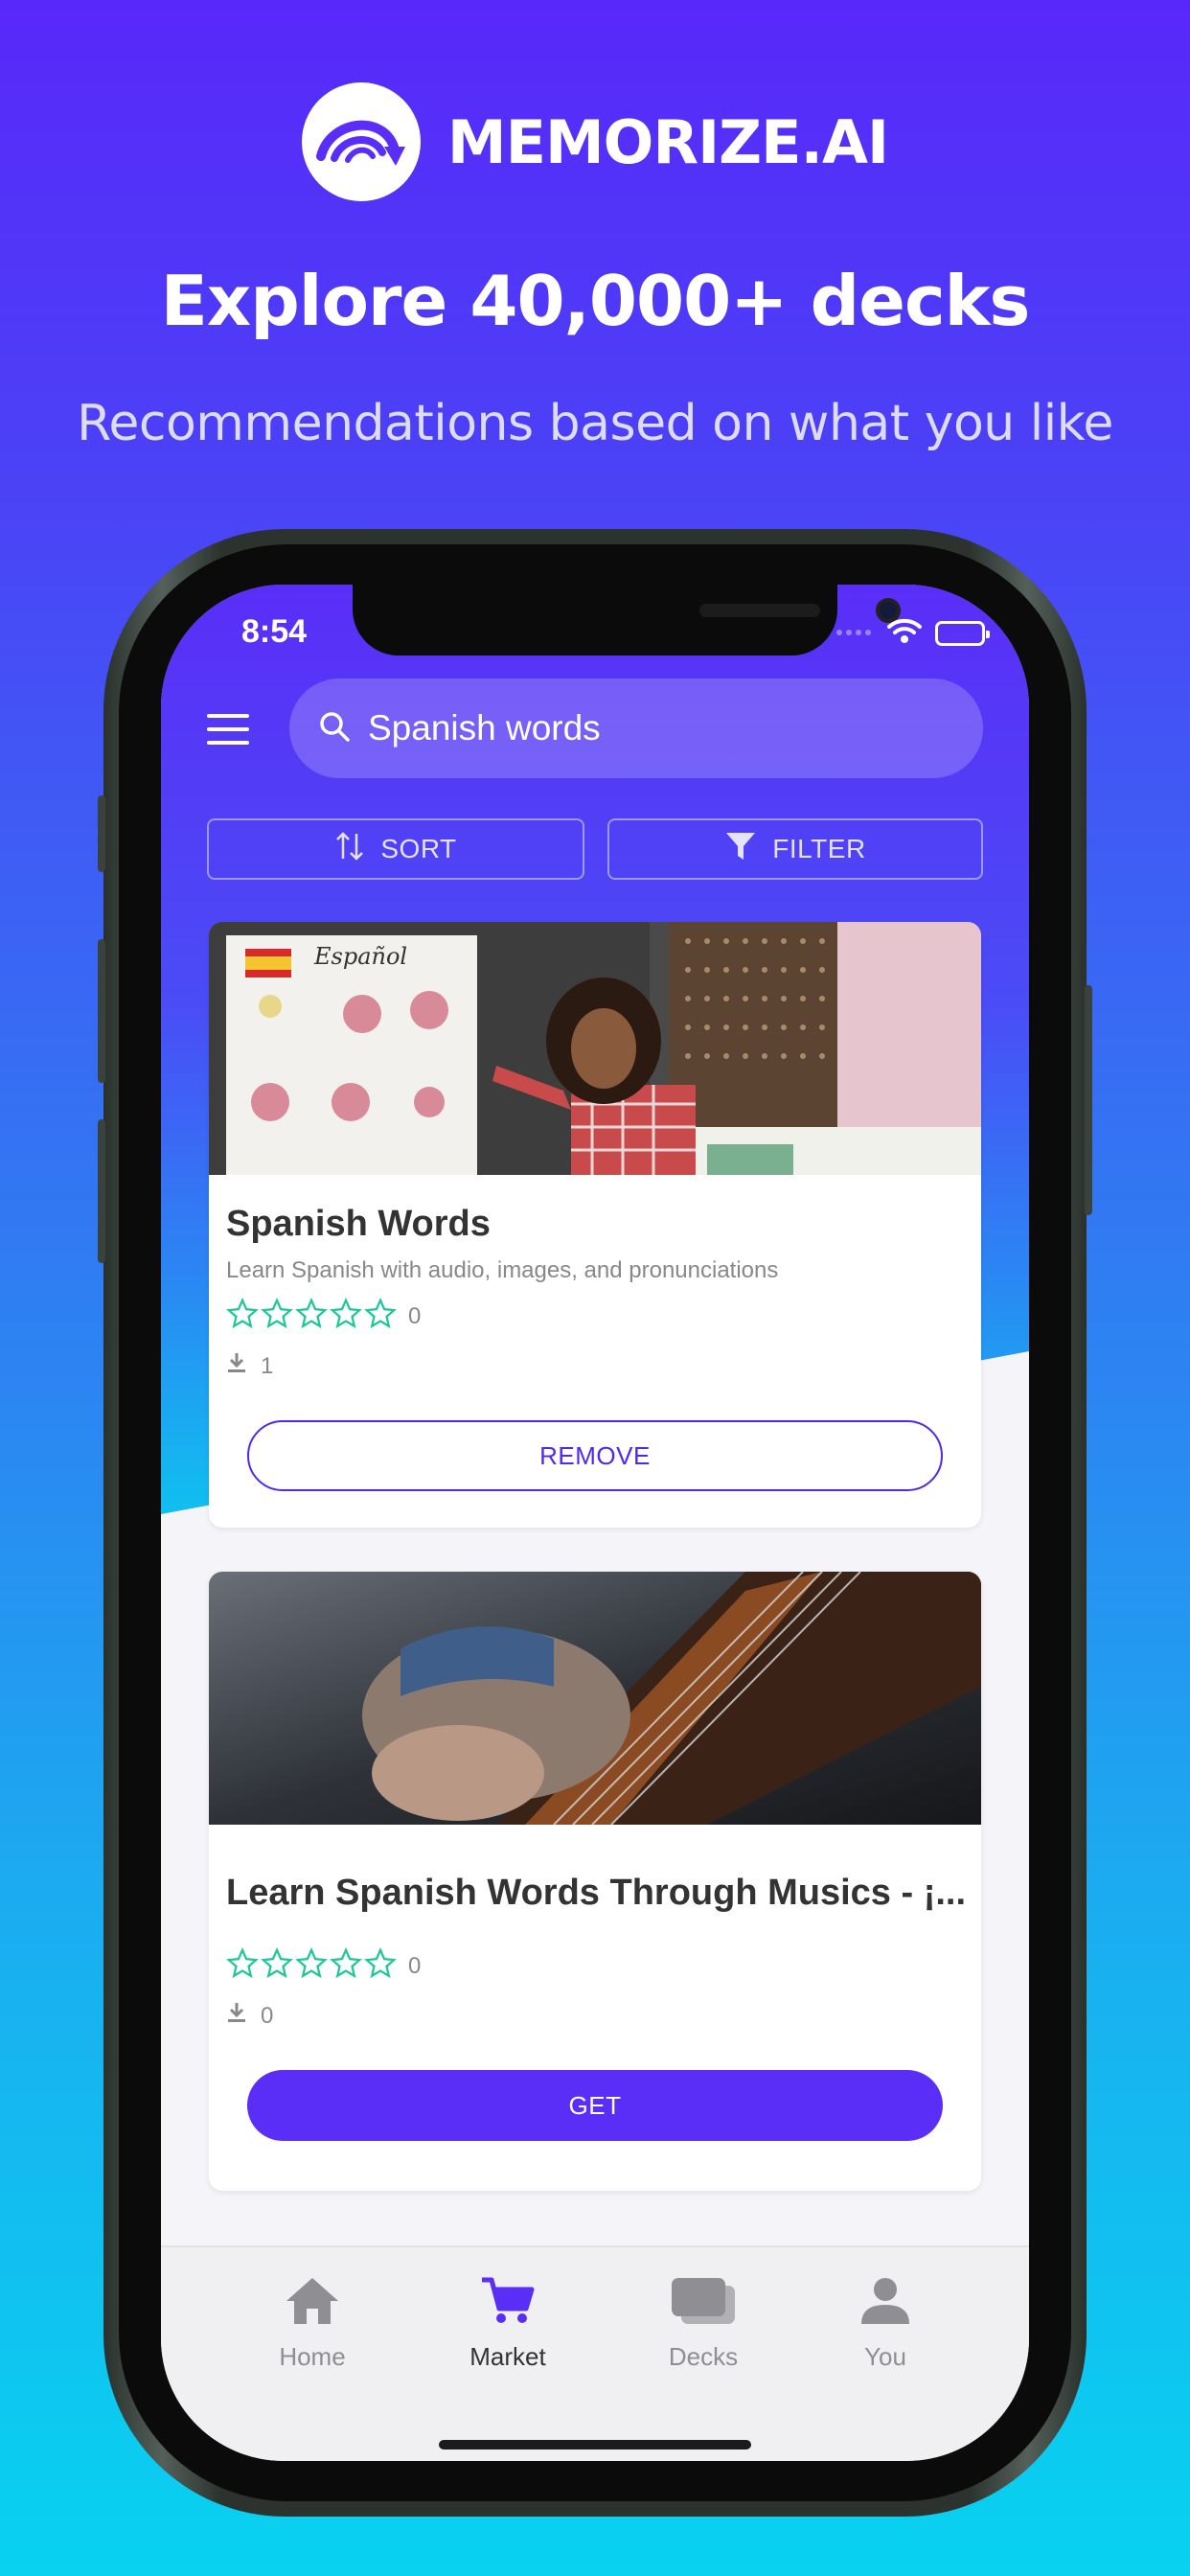 This screenshot has width=1190, height=2576. What do you see at coordinates (595, 301) in the screenshot?
I see `marketing-headline: Explore 40,000+ decks` at bounding box center [595, 301].